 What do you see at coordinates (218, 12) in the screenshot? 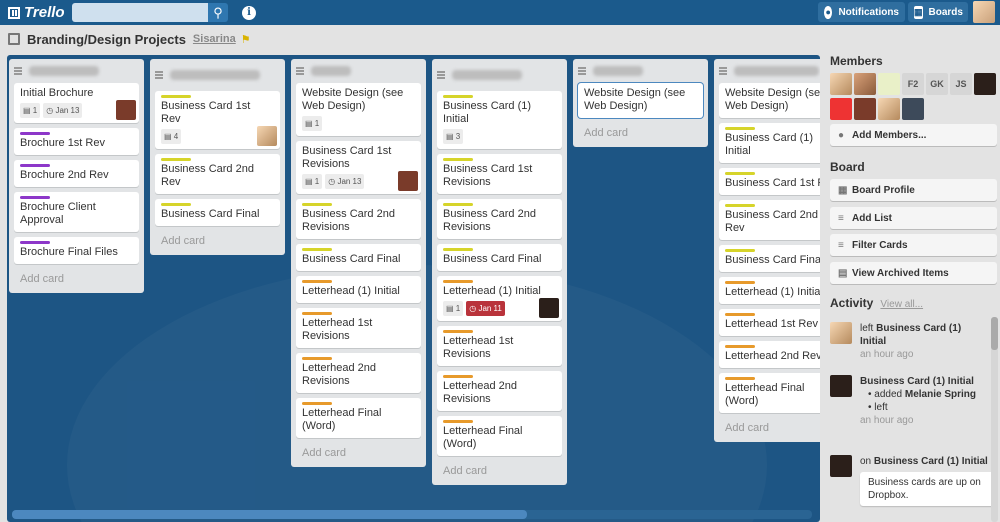
I see `search-icon: ⚲` at bounding box center [218, 12].